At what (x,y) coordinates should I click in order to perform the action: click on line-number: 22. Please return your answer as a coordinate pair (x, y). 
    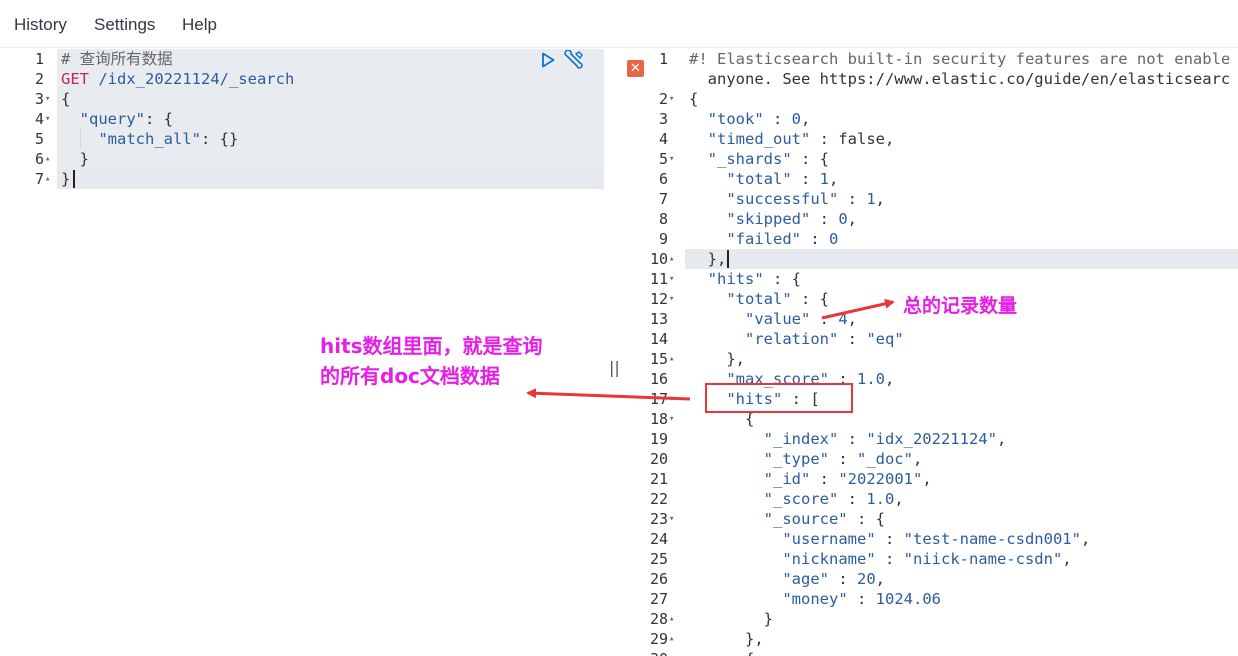
    Looking at the image, I should click on (658, 499).